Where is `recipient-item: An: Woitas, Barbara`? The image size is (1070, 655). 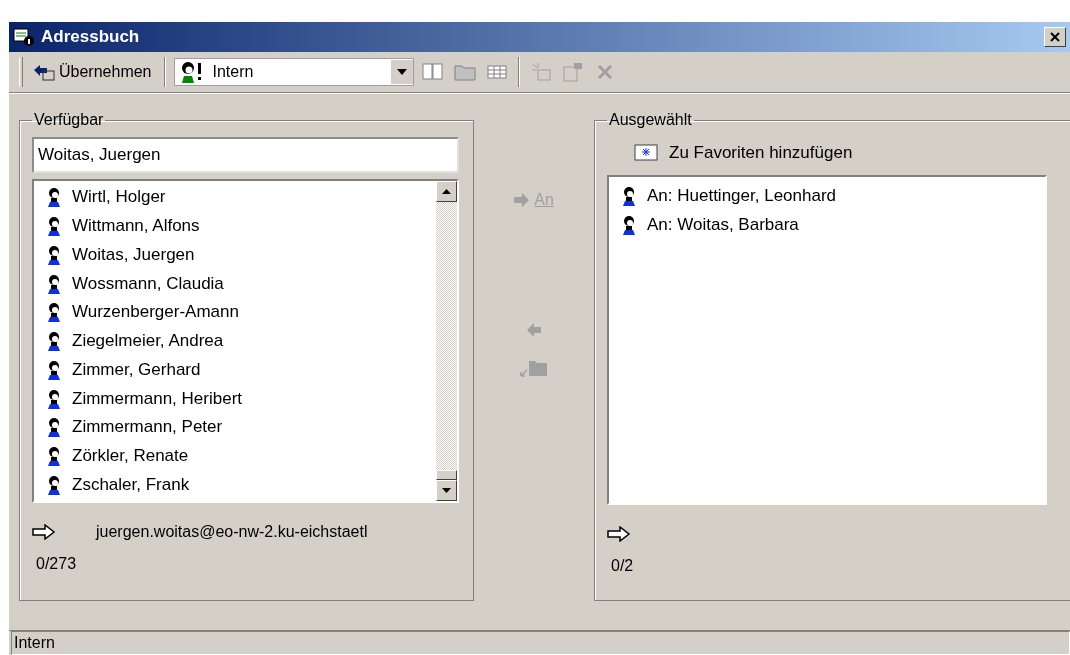 recipient-item: An: Woitas, Barbara is located at coordinates (827, 224).